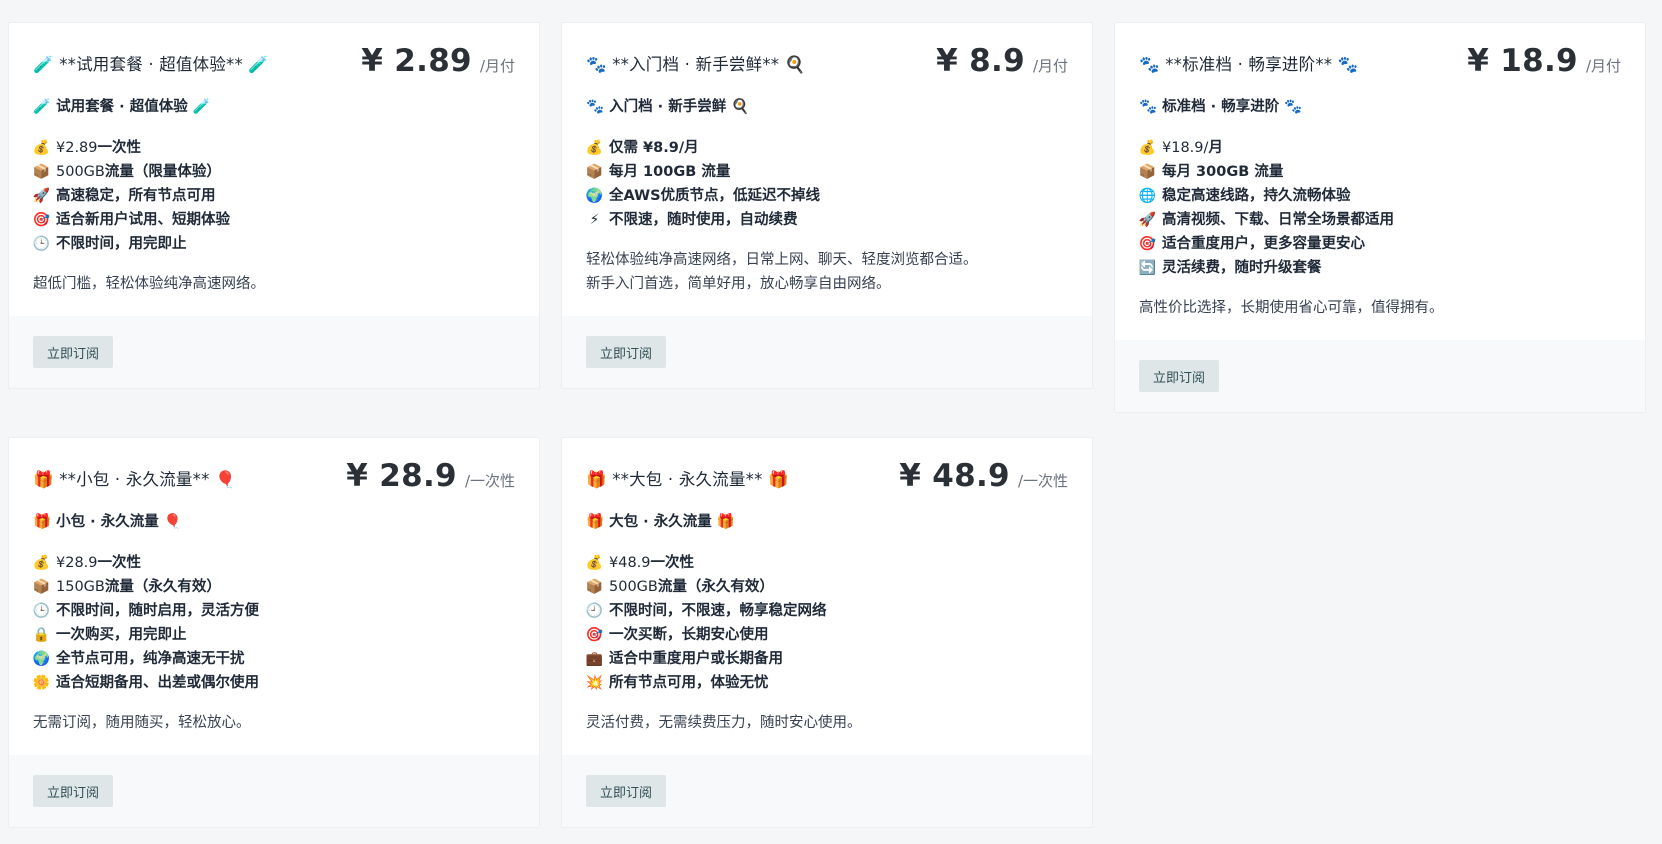  I want to click on card-header: 🐾 **标准档 · 畅享进阶** 🐾 ¥ 18.9 /月付, so click(1380, 59).